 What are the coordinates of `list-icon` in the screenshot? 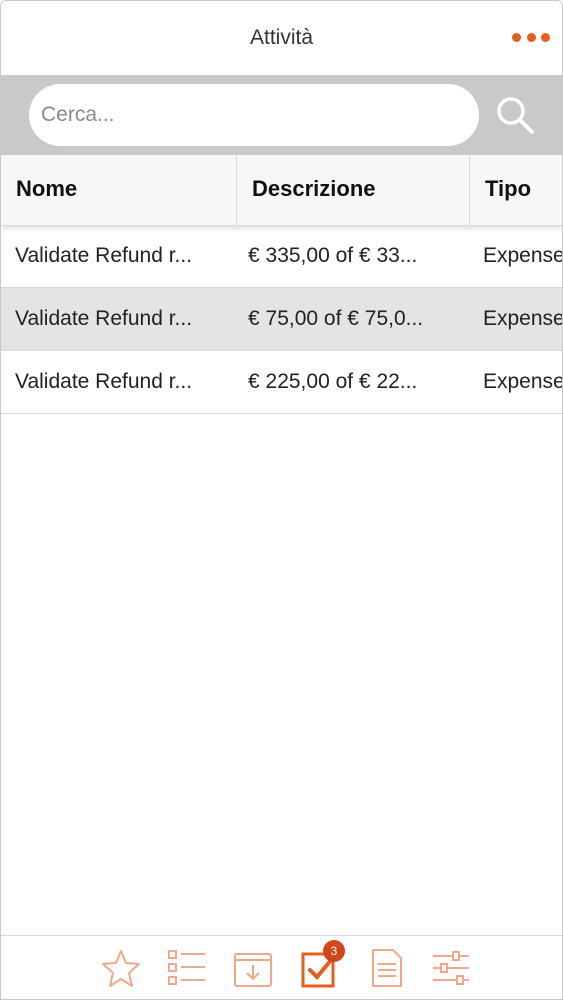 It's located at (187, 968).